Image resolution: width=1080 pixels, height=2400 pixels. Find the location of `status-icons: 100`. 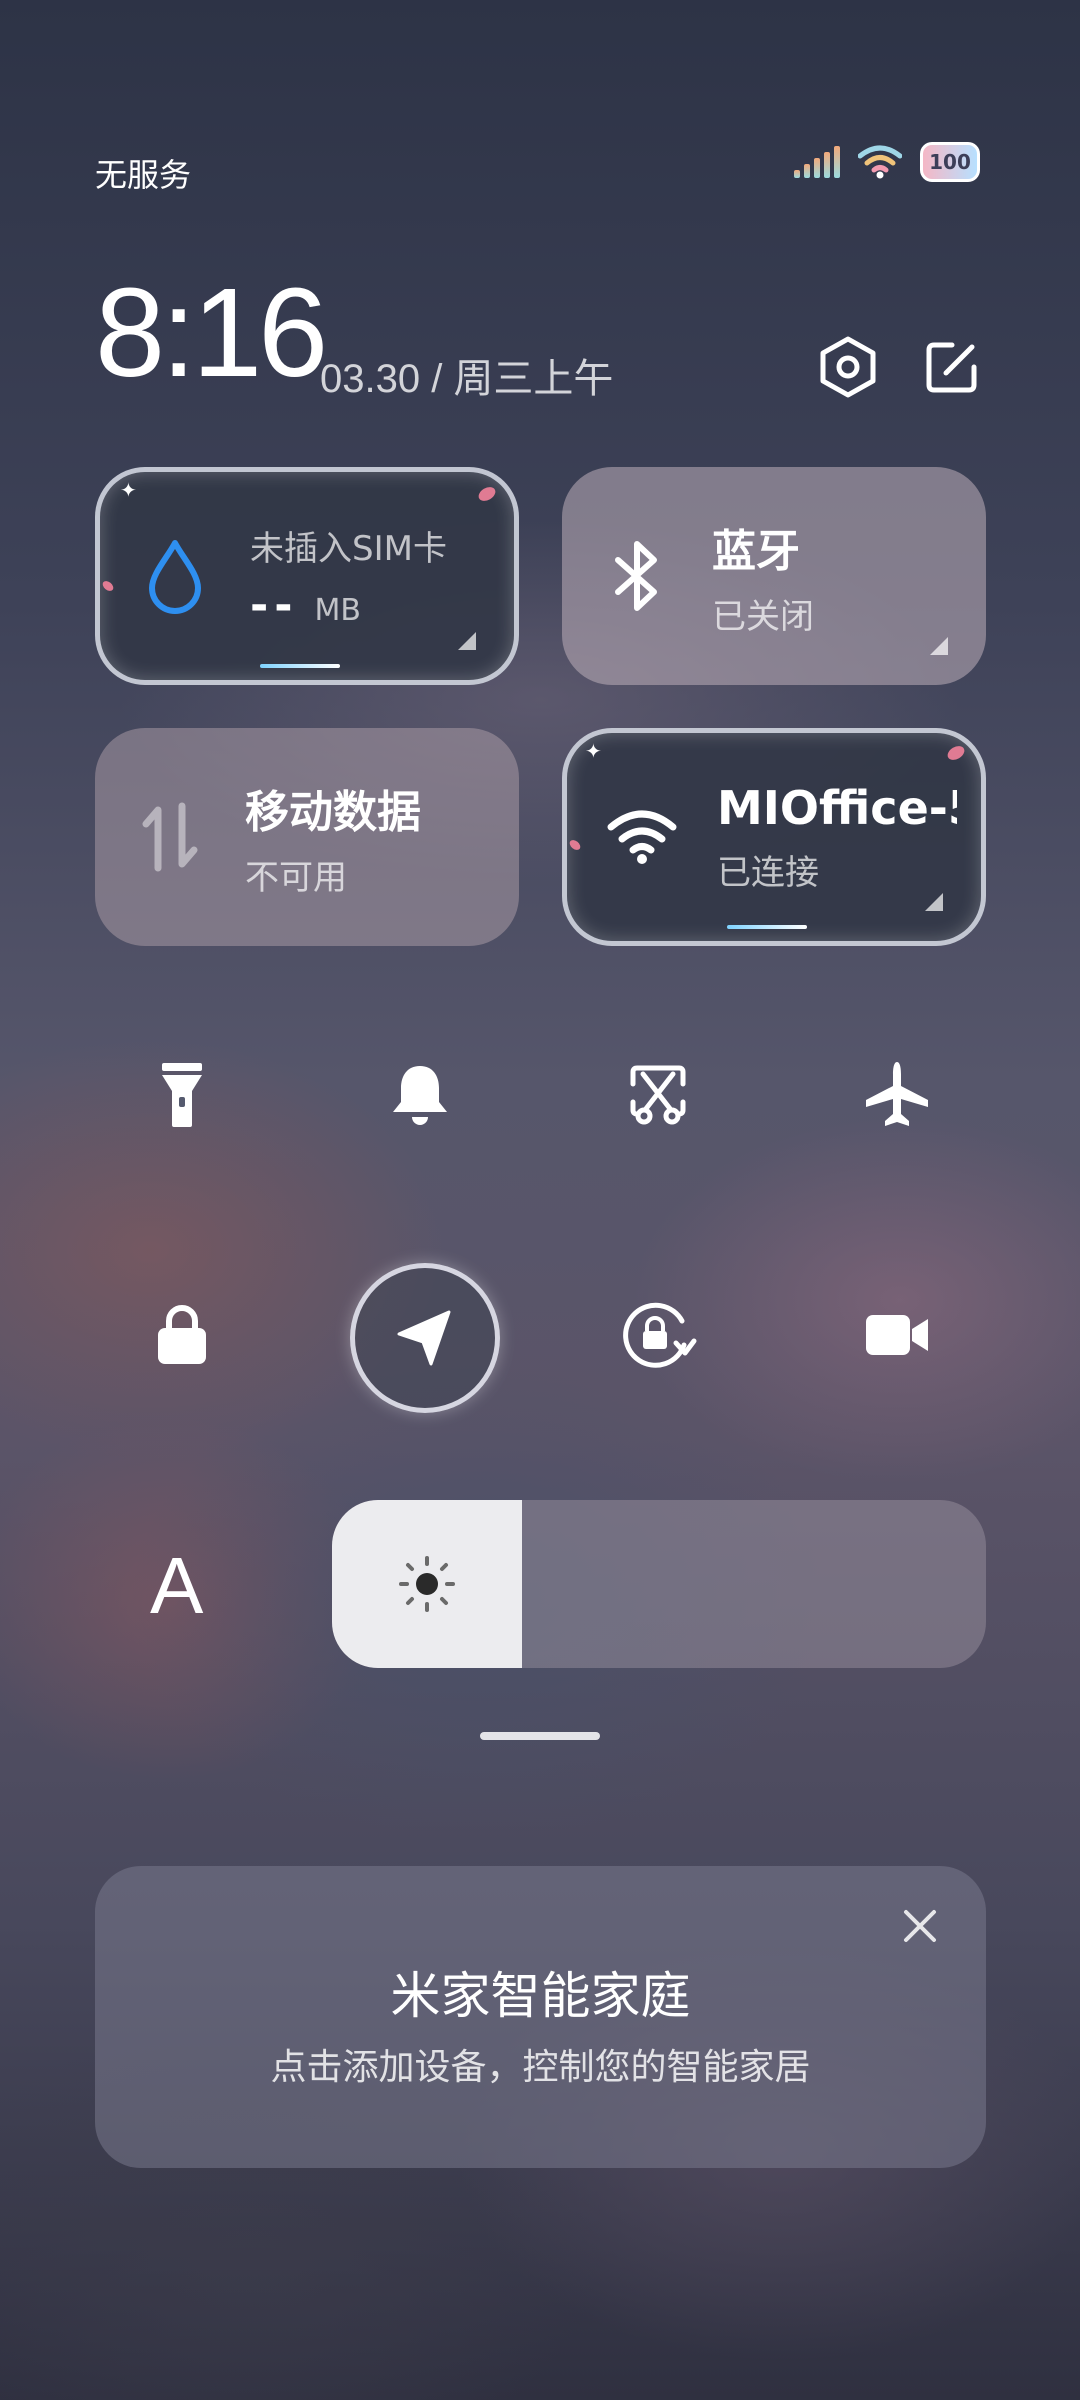

status-icons: 100 is located at coordinates (887, 162).